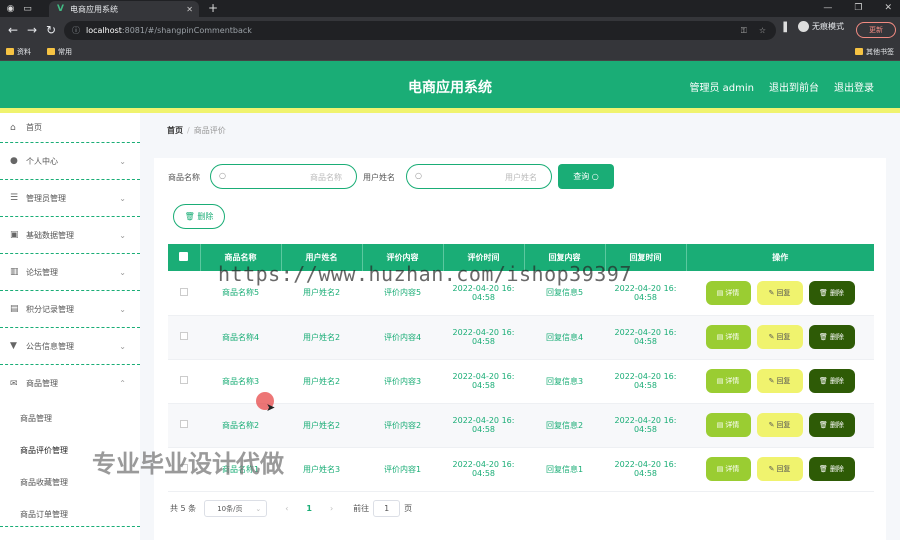 This screenshot has width=900, height=540. What do you see at coordinates (821, 26) in the screenshot?
I see `incognito-indicator: 无痕模式` at bounding box center [821, 26].